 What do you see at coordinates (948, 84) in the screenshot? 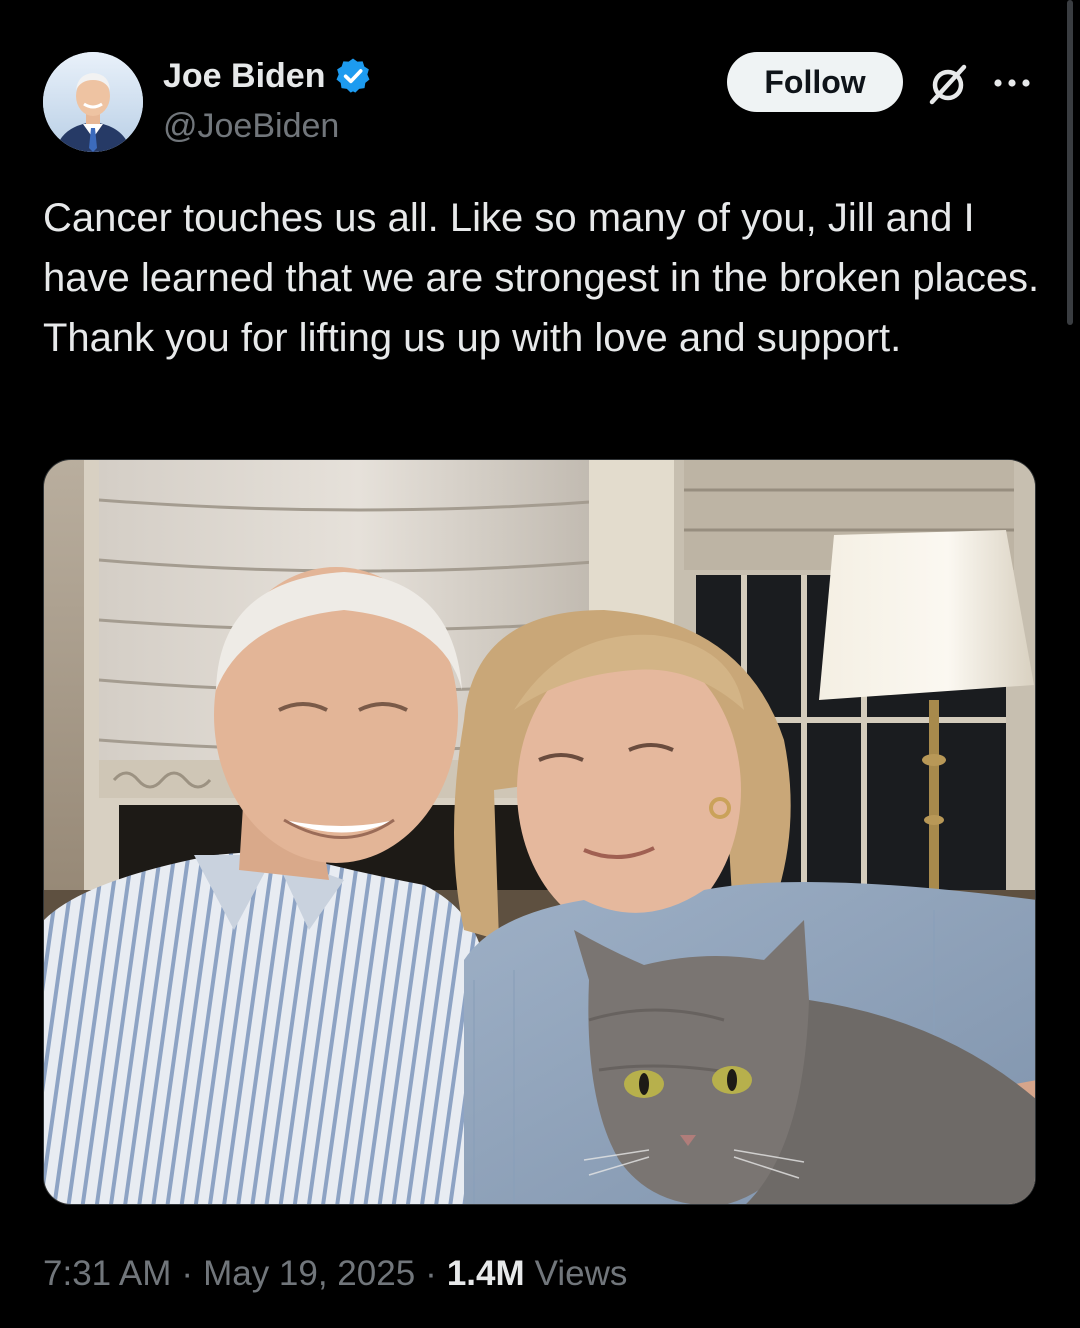
I see `grok-icon` at bounding box center [948, 84].